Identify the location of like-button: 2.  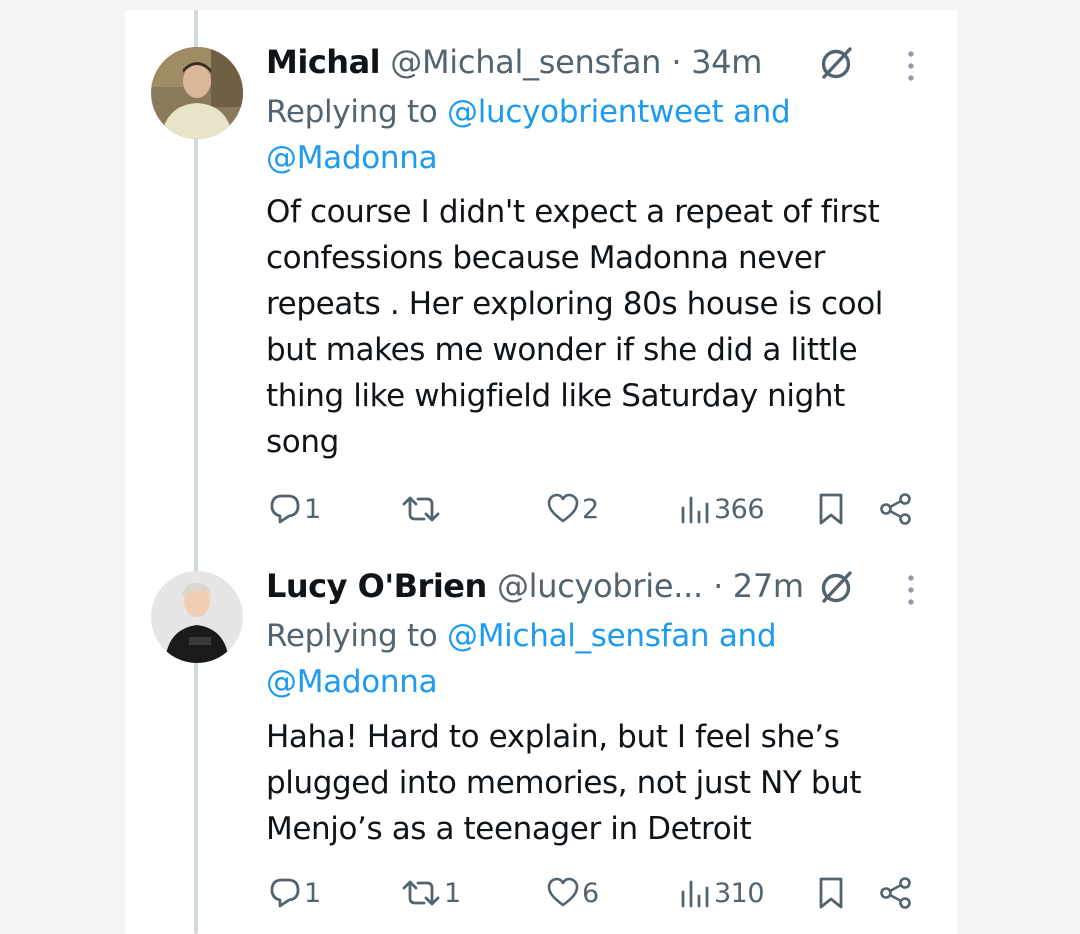
(572, 509).